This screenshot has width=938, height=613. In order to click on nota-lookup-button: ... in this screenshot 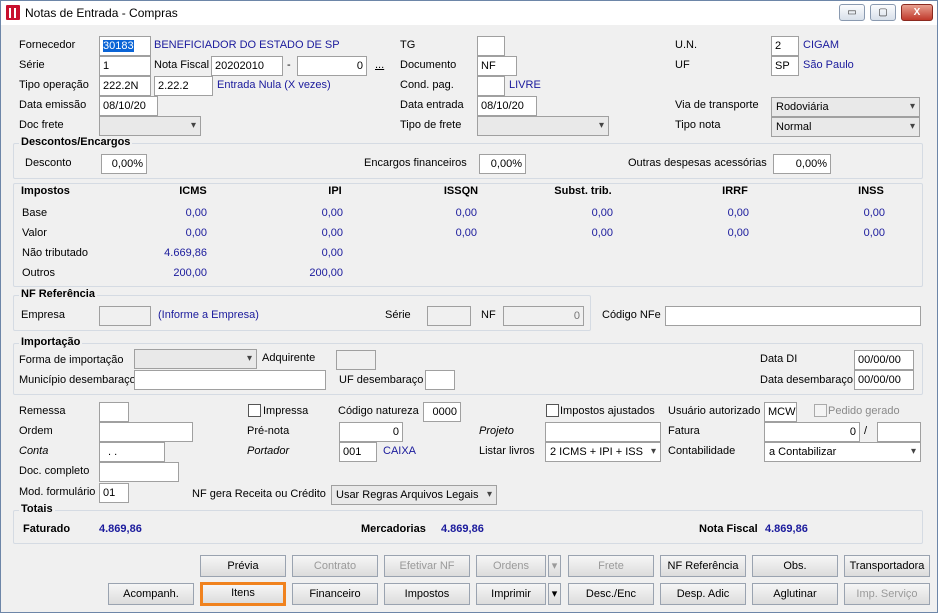, I will do `click(379, 65)`.